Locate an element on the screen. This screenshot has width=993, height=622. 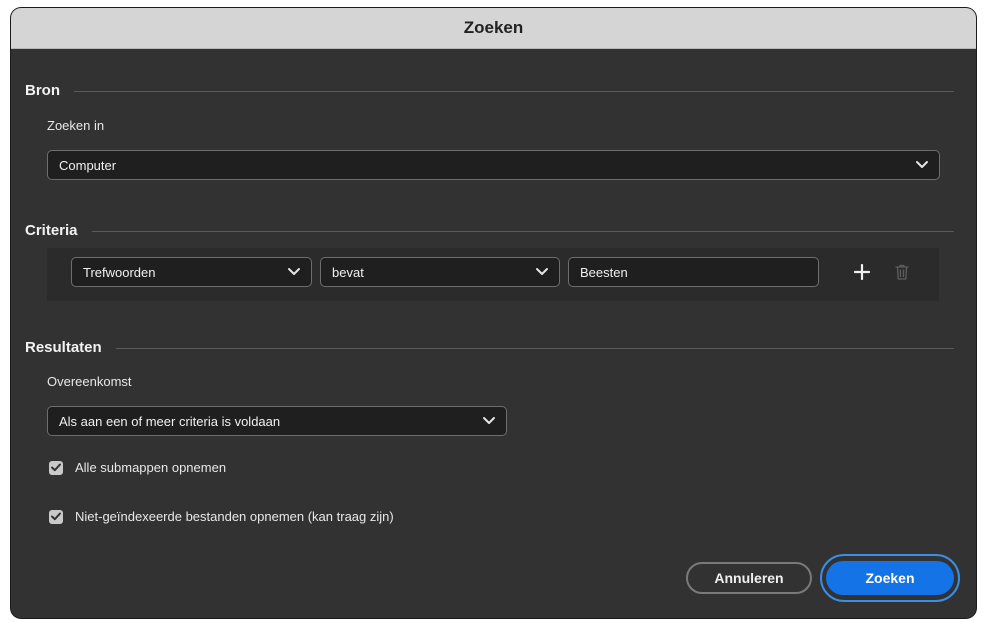
trash-icon is located at coordinates (902, 272).